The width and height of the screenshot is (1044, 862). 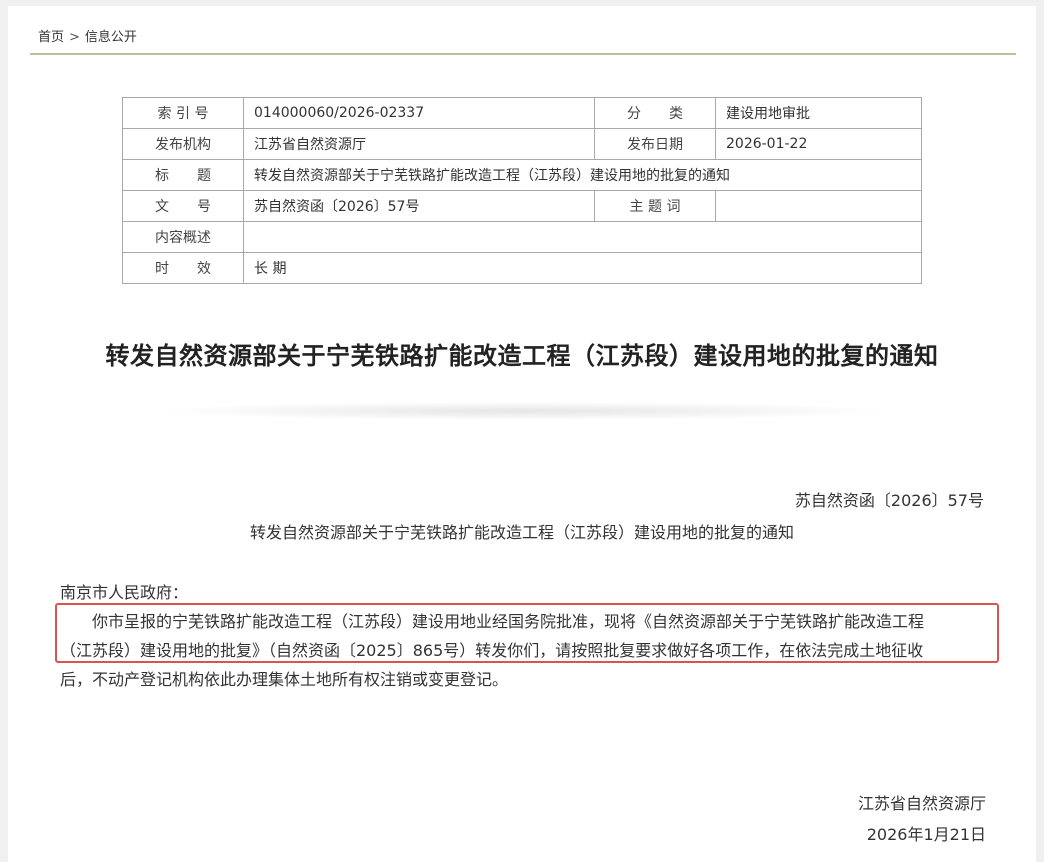 I want to click on summary-value, so click(x=582, y=237).